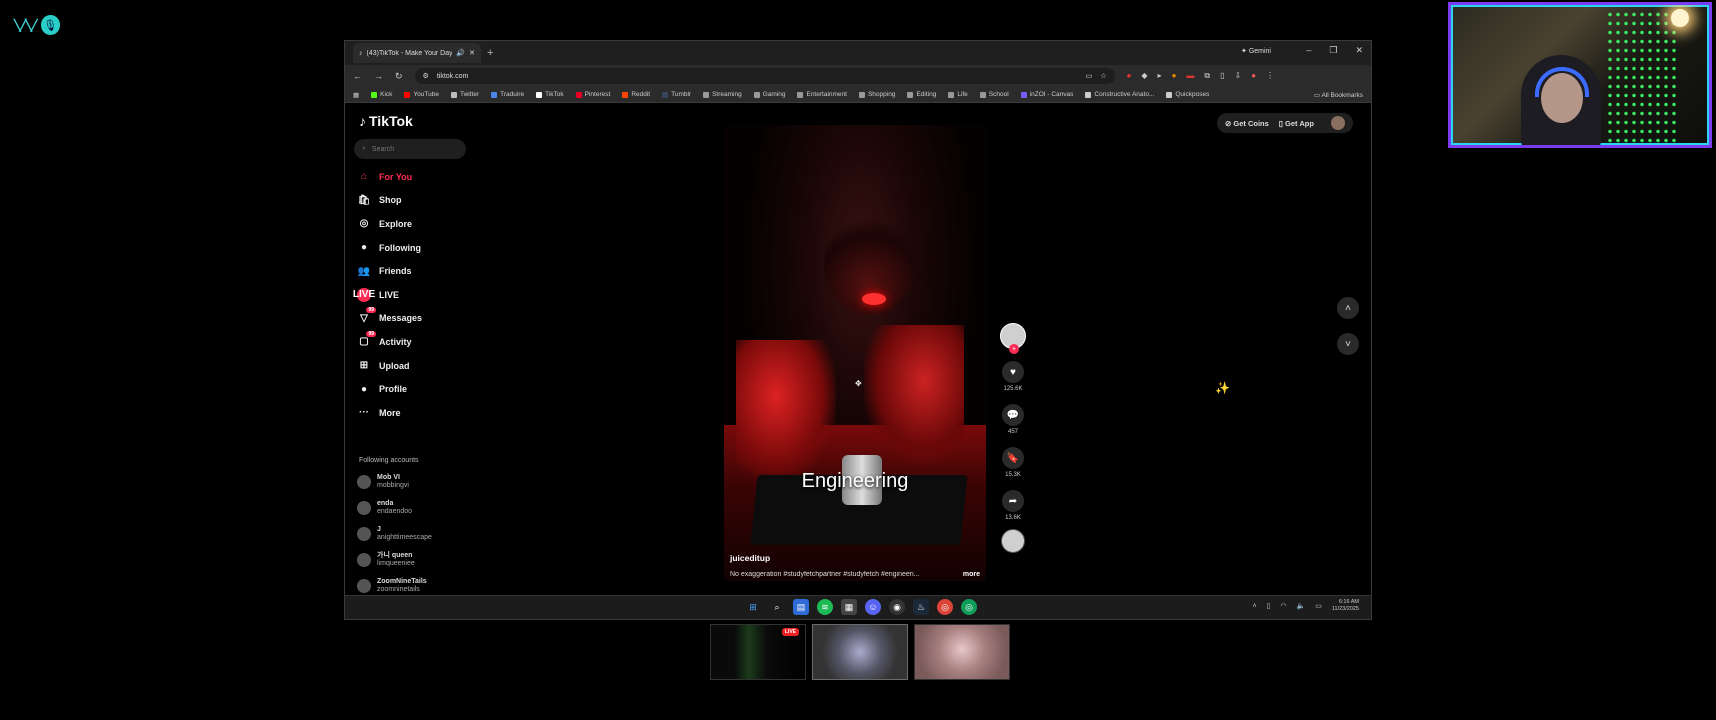 The height and width of the screenshot is (720, 1716). I want to click on thumbnail-snowglobe, so click(962, 652).